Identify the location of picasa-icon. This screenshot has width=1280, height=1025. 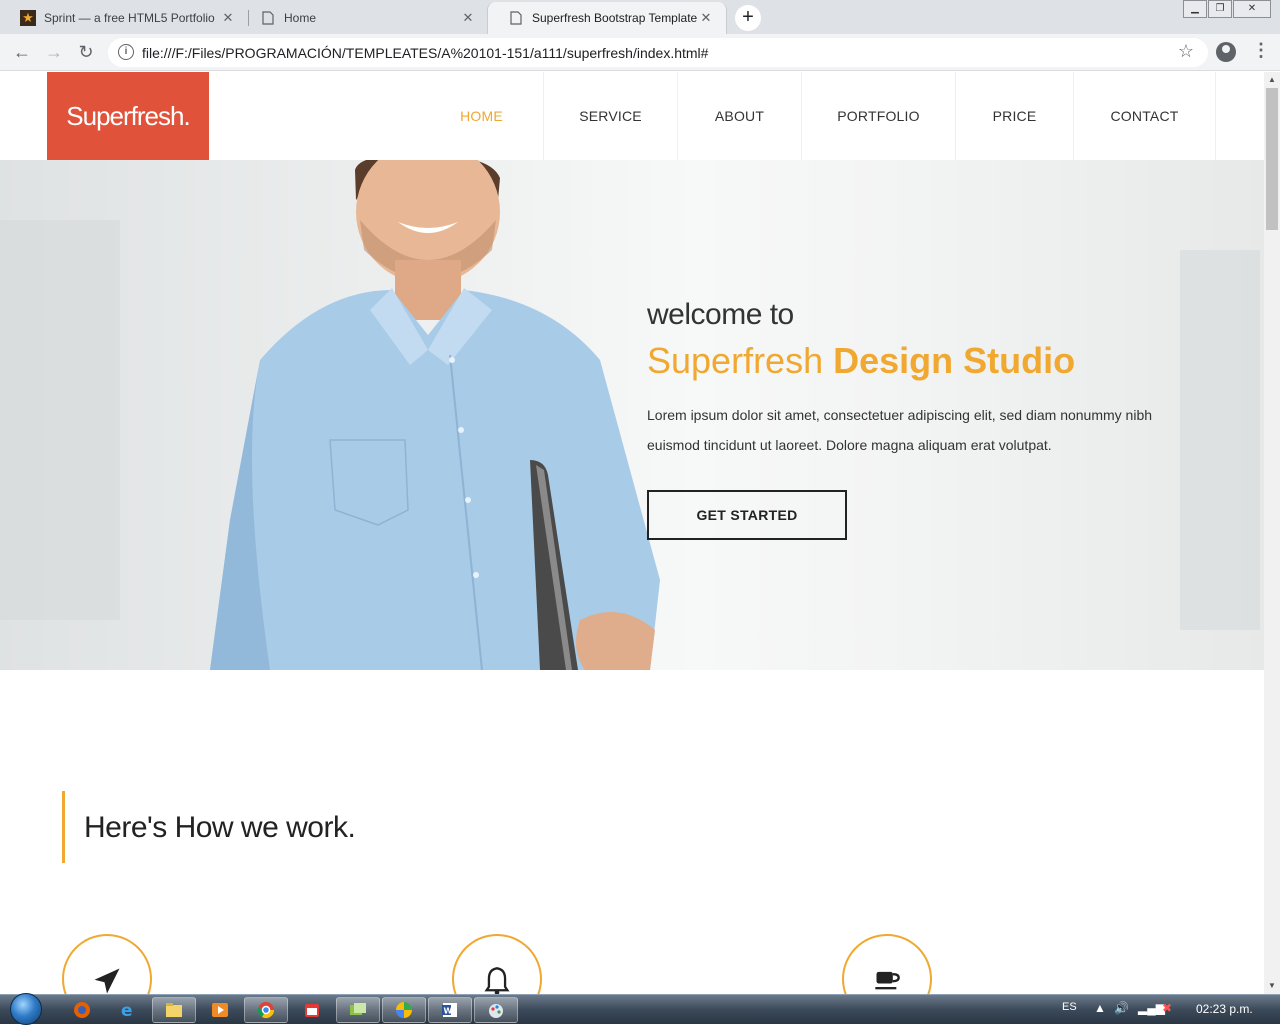
(404, 1010).